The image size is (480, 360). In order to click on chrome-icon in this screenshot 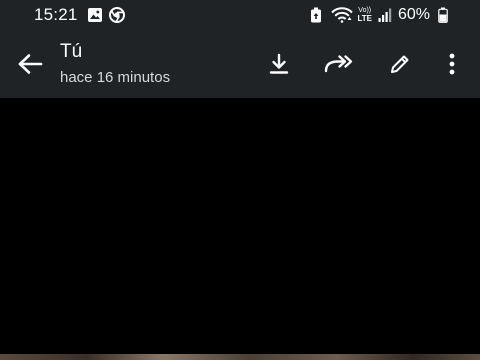, I will do `click(116, 15)`.